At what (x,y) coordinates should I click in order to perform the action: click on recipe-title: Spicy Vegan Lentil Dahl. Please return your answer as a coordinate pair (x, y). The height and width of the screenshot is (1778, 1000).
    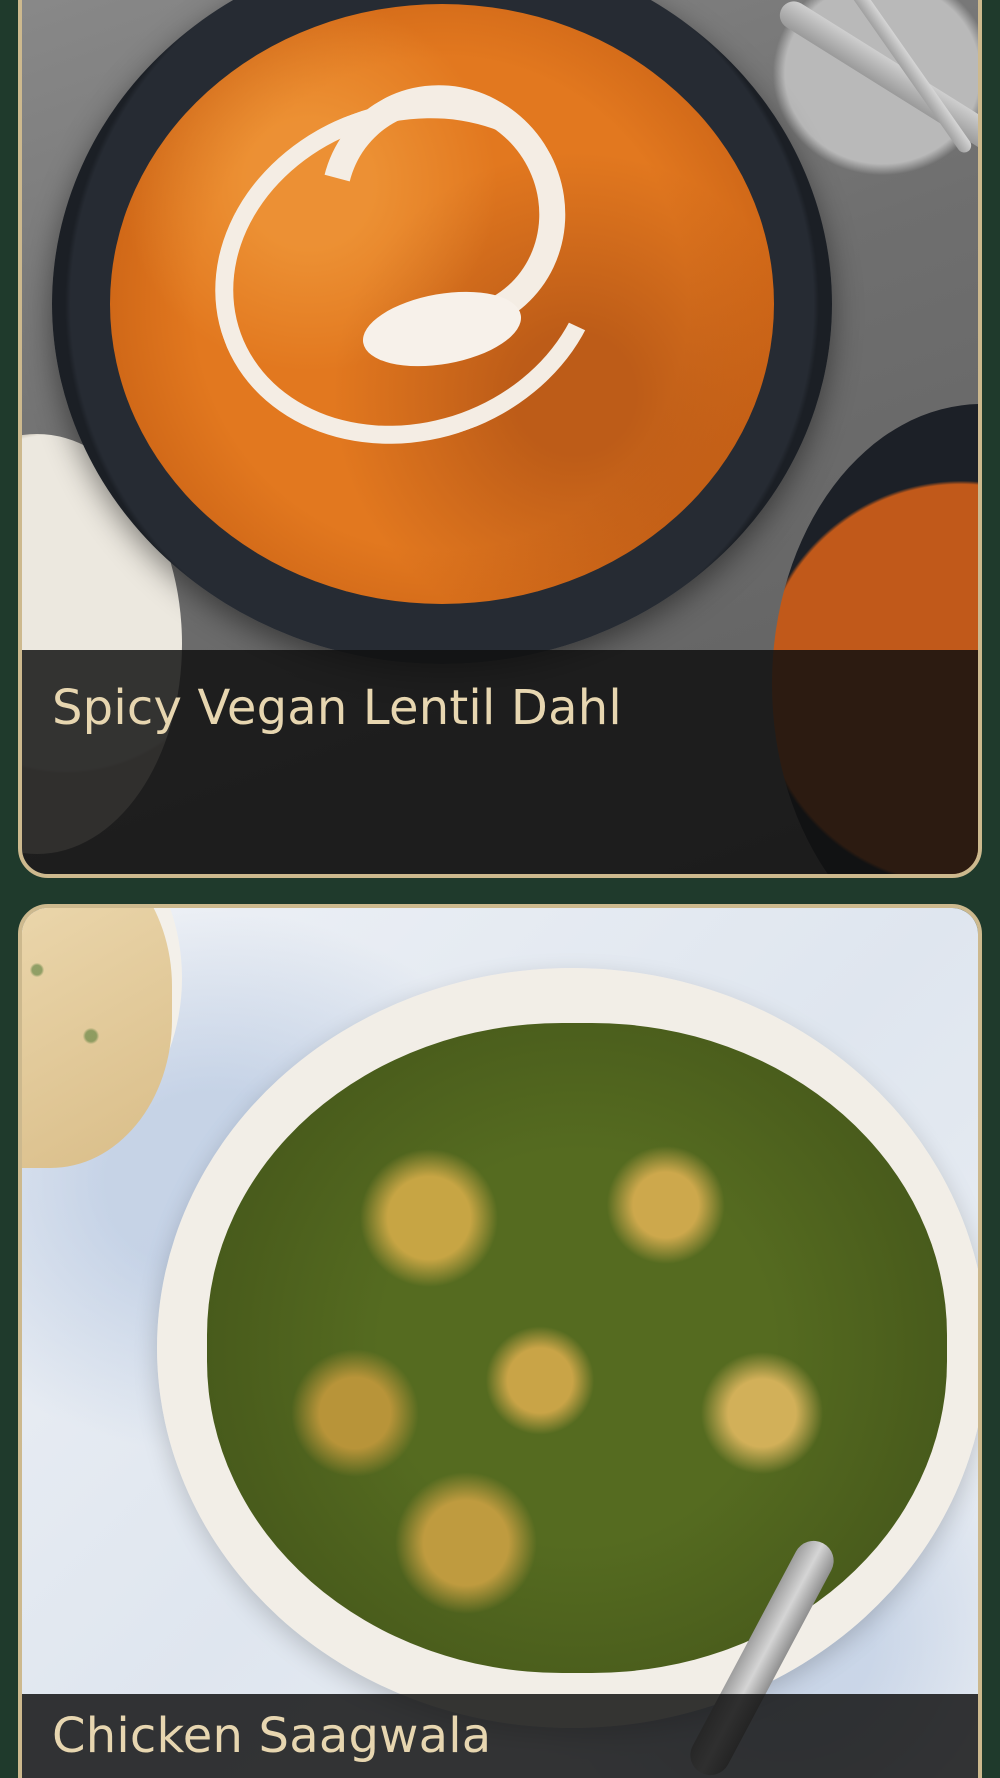
    Looking at the image, I should click on (337, 708).